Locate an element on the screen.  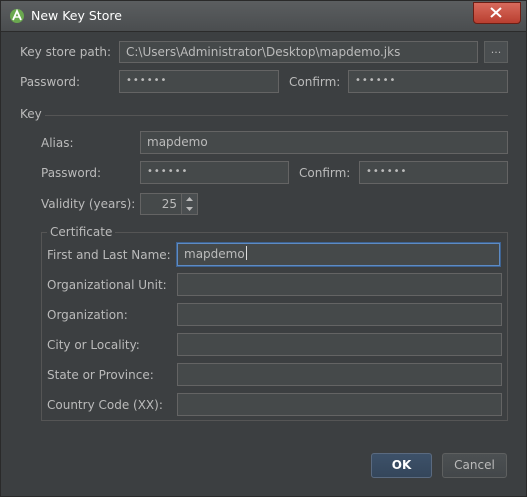
spinner-down-icon is located at coordinates (189, 209).